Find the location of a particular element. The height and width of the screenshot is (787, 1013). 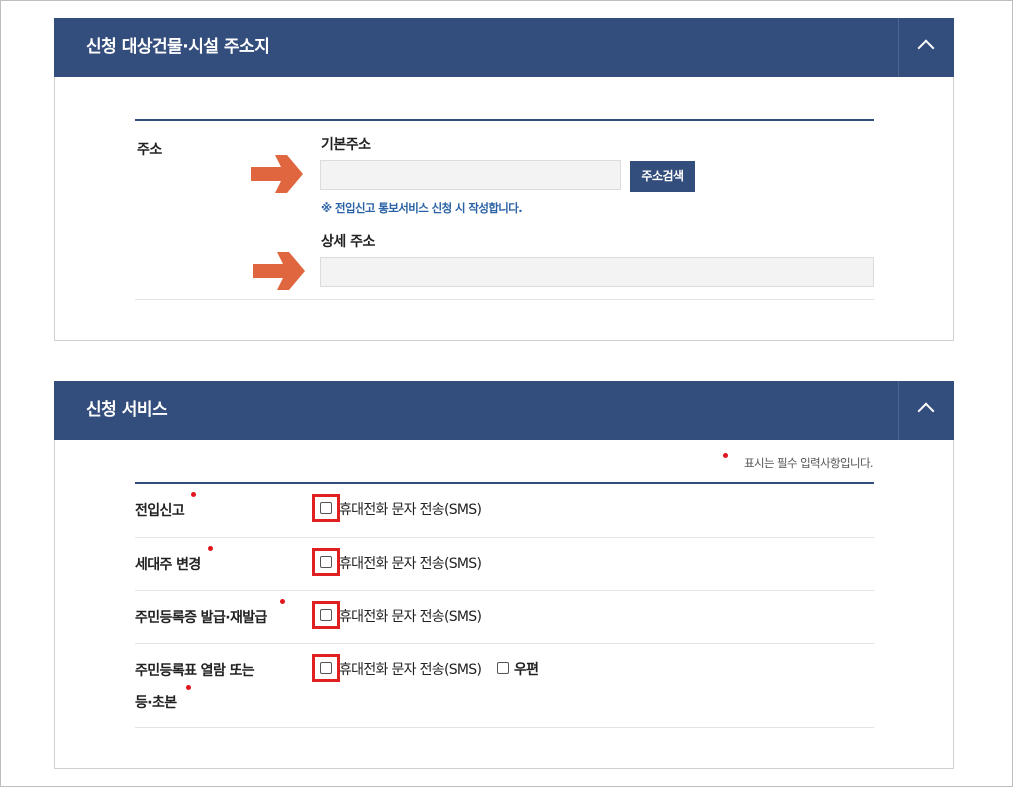

detail-address-input is located at coordinates (597, 272).